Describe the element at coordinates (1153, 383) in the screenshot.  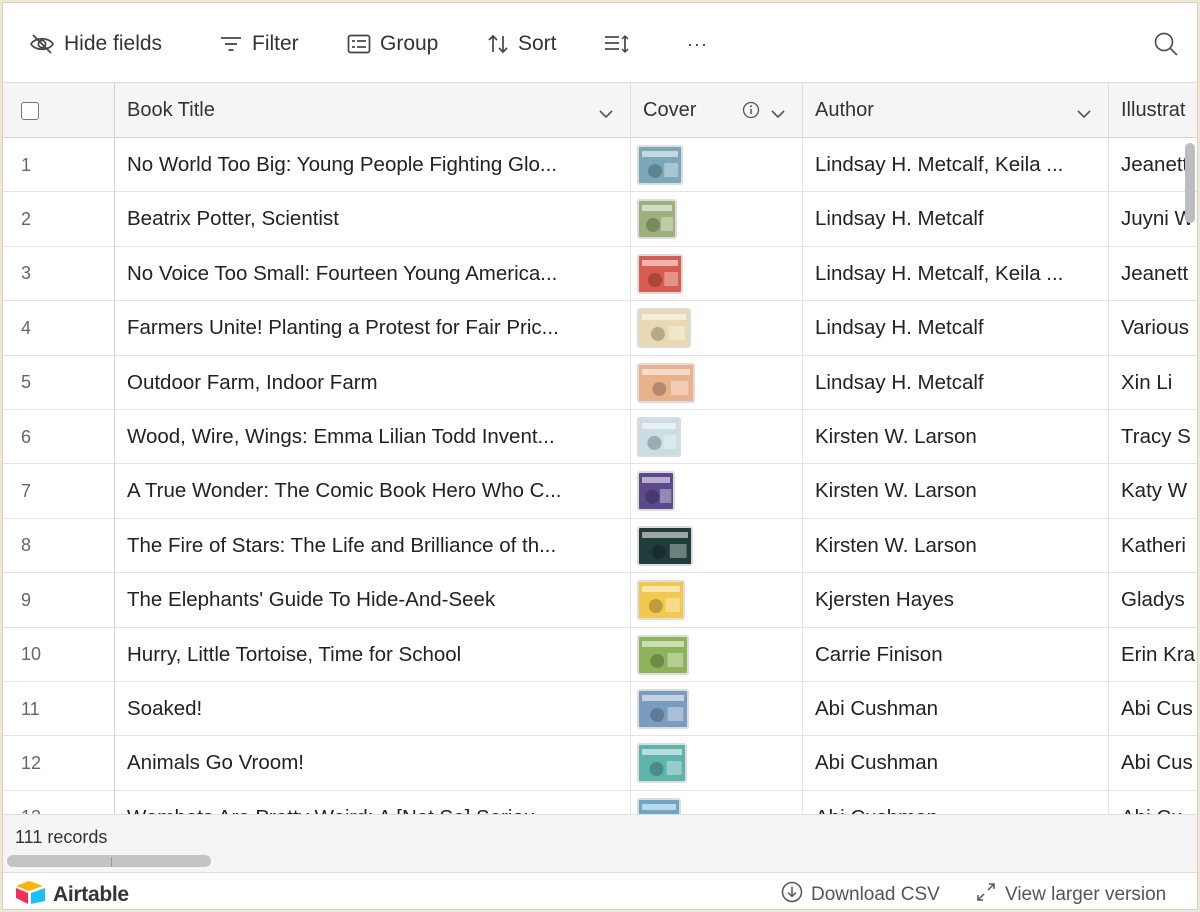
I see `cell-illustrator: Xin Li` at that location.